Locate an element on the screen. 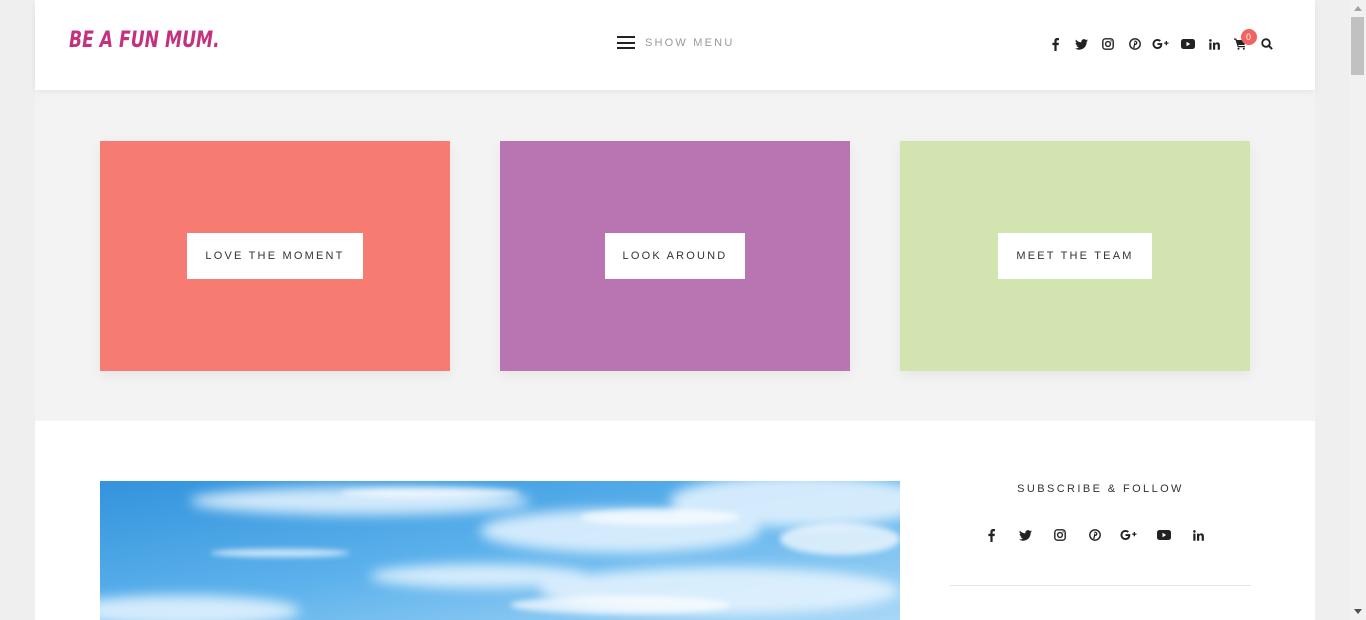 This screenshot has height=620, width=1366. site-header: BE A FUN MUM. SHOW MENU 0 is located at coordinates (675, 45).